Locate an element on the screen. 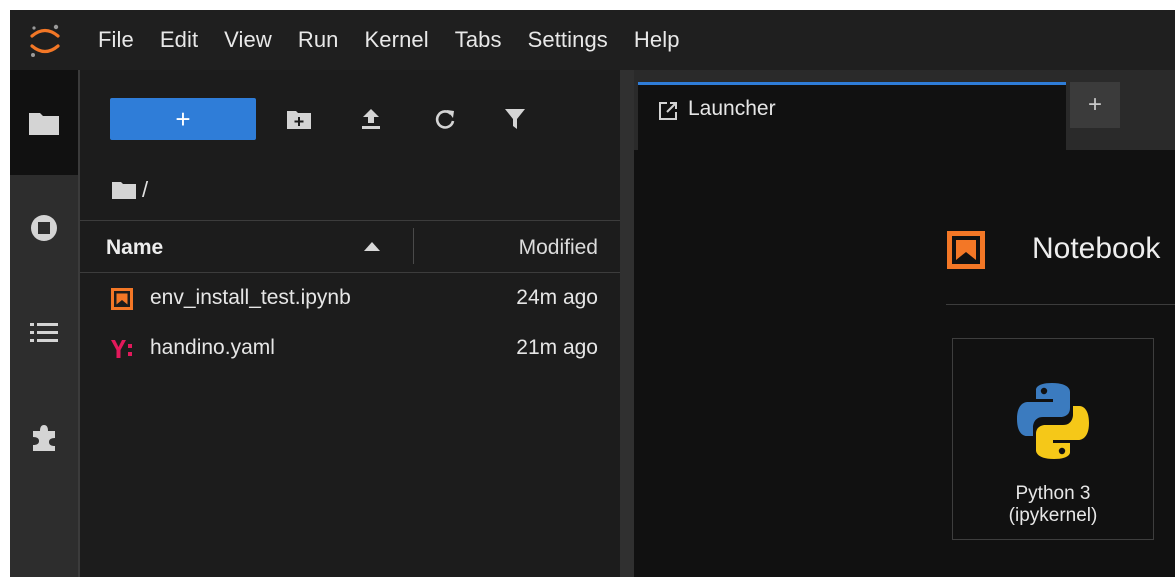  menu: File Edit View Run Kernel Tabs Settings Help is located at coordinates (402, 40).